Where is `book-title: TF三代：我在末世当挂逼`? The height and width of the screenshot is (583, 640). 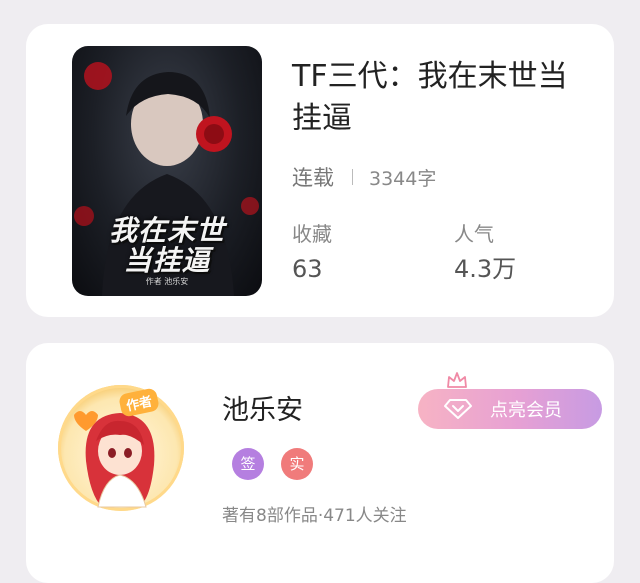
book-title: TF三代：我在末世当挂逼 is located at coordinates (430, 97).